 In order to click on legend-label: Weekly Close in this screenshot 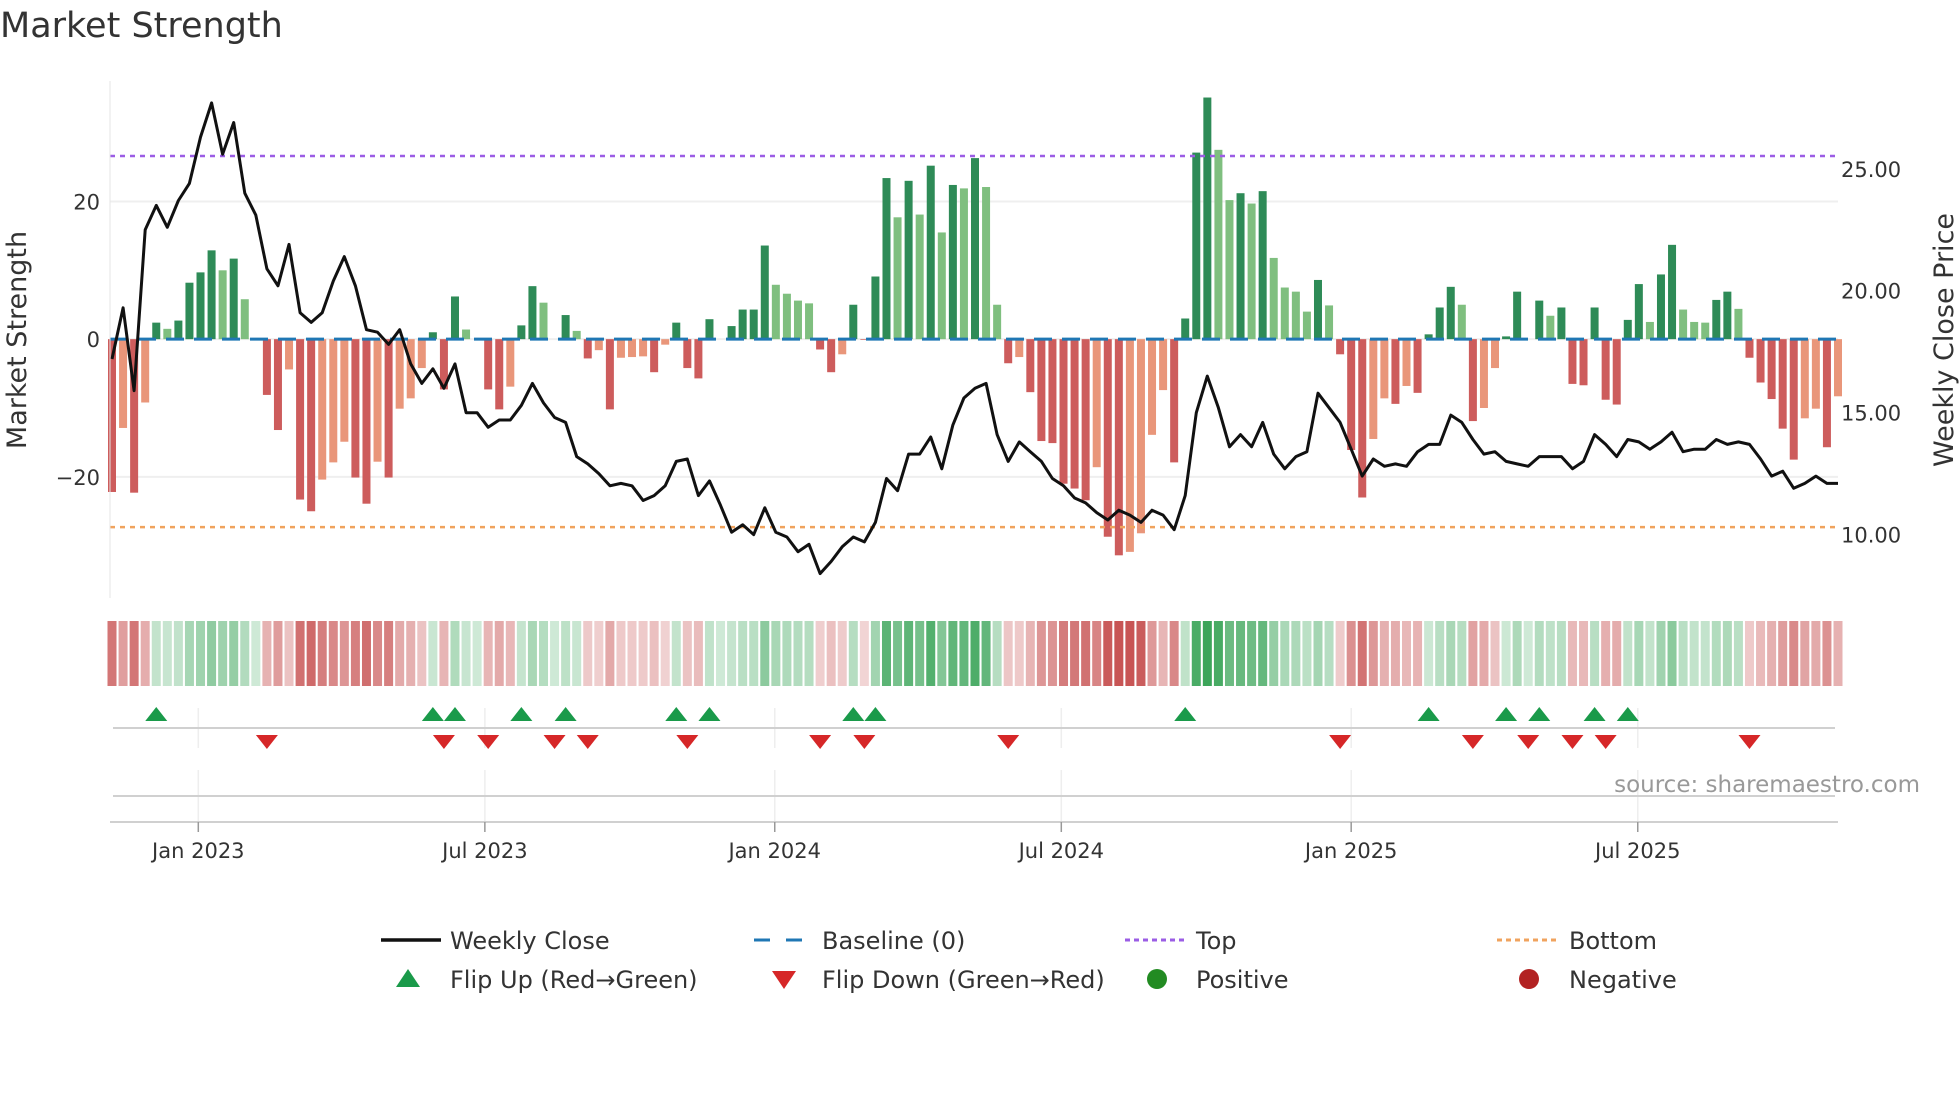, I will do `click(530, 941)`.